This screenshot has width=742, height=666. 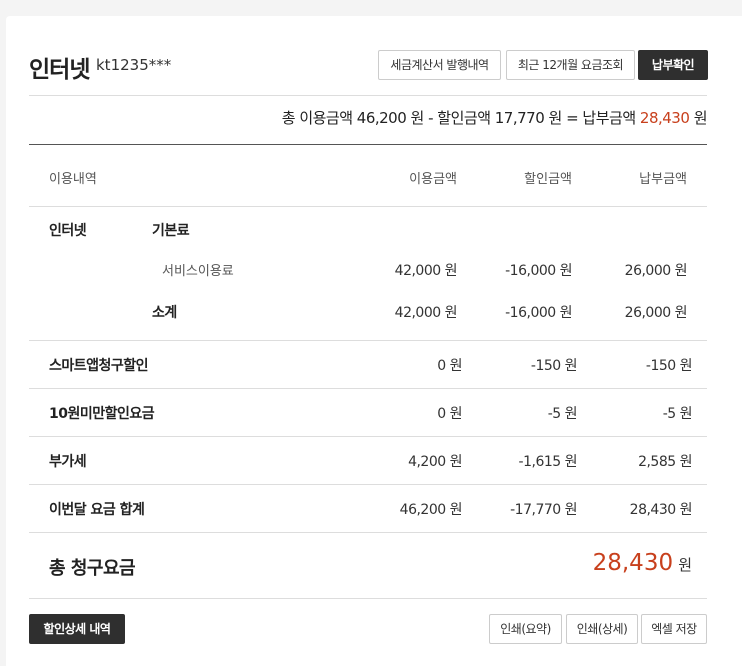 What do you see at coordinates (77, 629) in the screenshot?
I see `discount-detail-button: 할인상세 내역` at bounding box center [77, 629].